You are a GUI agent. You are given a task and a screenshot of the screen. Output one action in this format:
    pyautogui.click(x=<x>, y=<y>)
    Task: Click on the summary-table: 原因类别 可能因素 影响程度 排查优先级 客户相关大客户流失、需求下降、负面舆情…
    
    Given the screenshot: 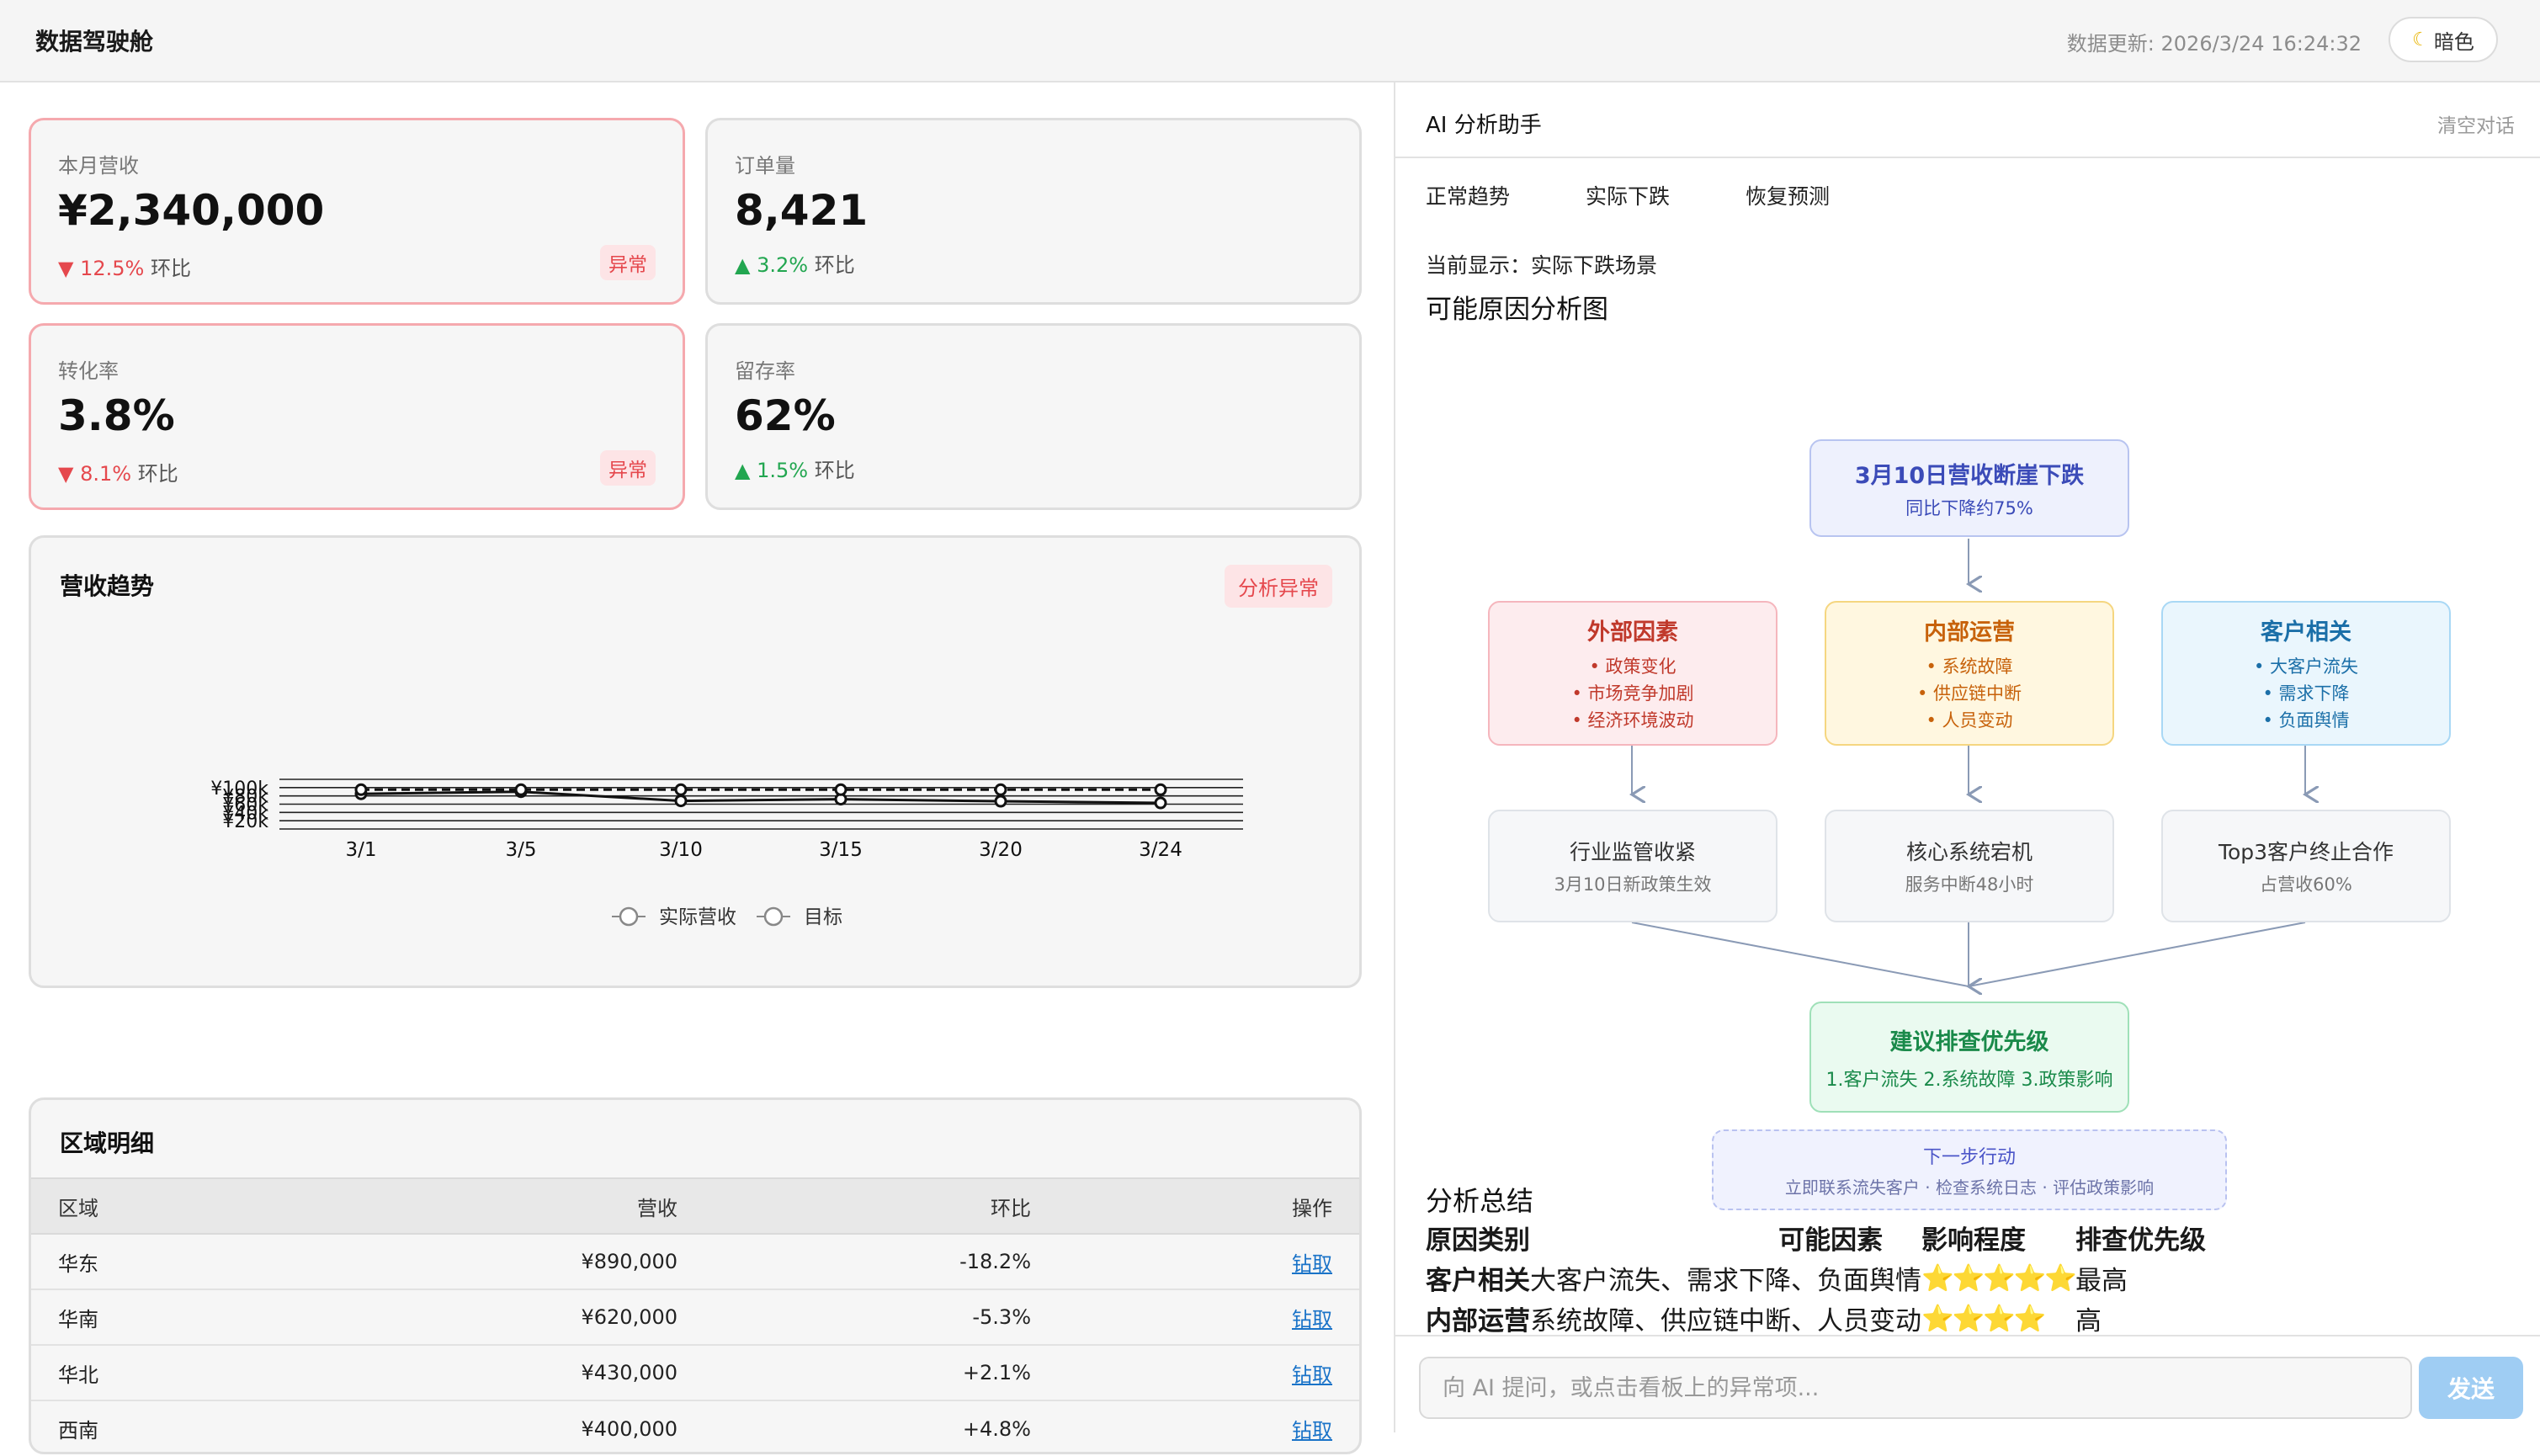 What is the action you would take?
    pyautogui.click(x=1816, y=1277)
    